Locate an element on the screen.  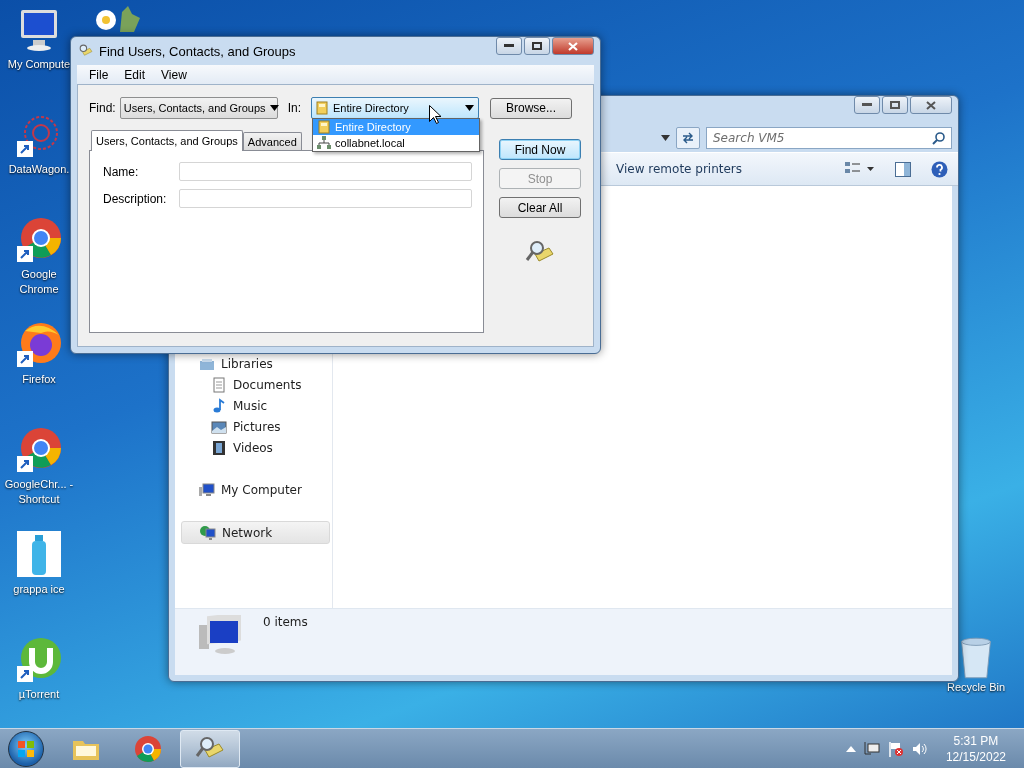
start-button is located at coordinates (26, 748).